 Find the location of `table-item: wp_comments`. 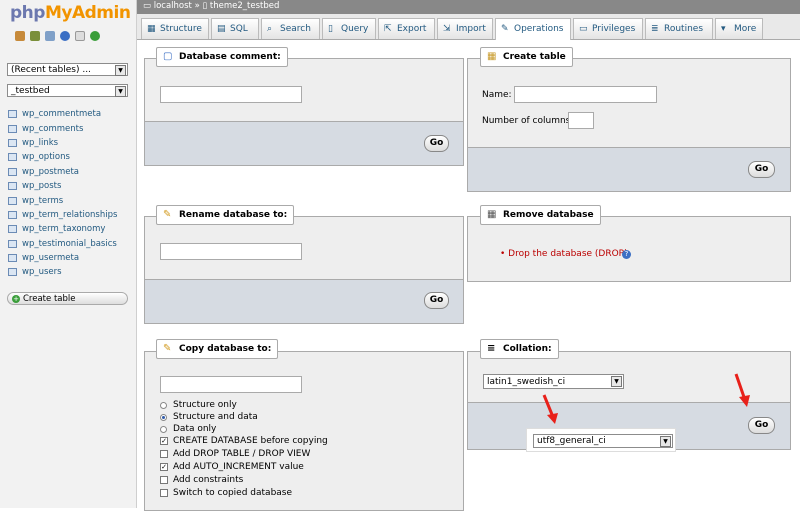

table-item: wp_comments is located at coordinates (62, 128).